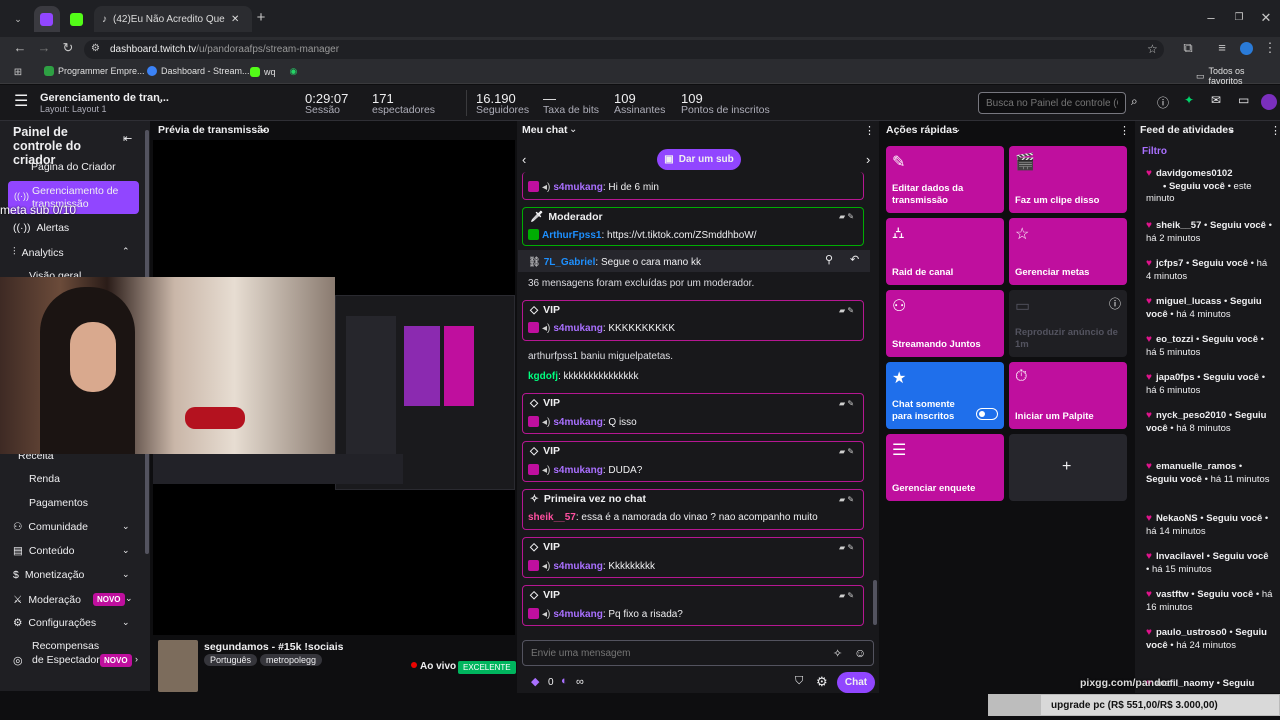 This screenshot has width=1280, height=720. I want to click on feed-item: ♥ sheik__57 • Seguiu você • há 2 minutos, so click(1210, 232).